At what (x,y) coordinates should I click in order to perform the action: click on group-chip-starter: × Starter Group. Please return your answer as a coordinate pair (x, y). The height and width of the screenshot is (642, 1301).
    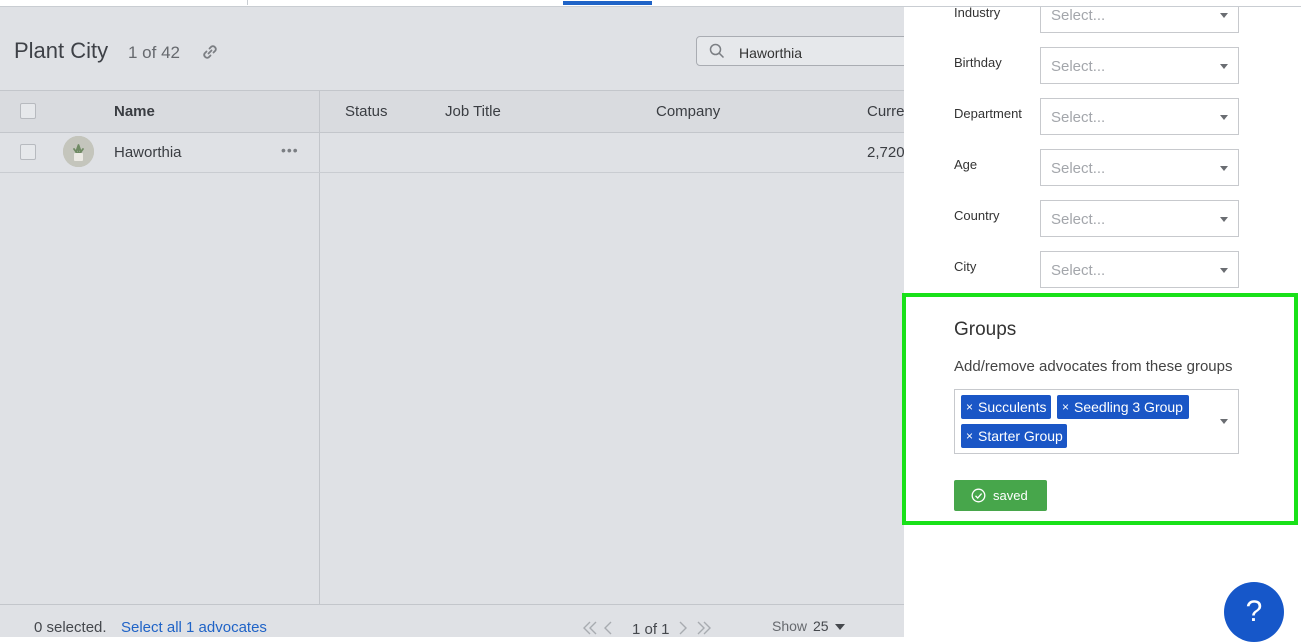
    Looking at the image, I should click on (1014, 436).